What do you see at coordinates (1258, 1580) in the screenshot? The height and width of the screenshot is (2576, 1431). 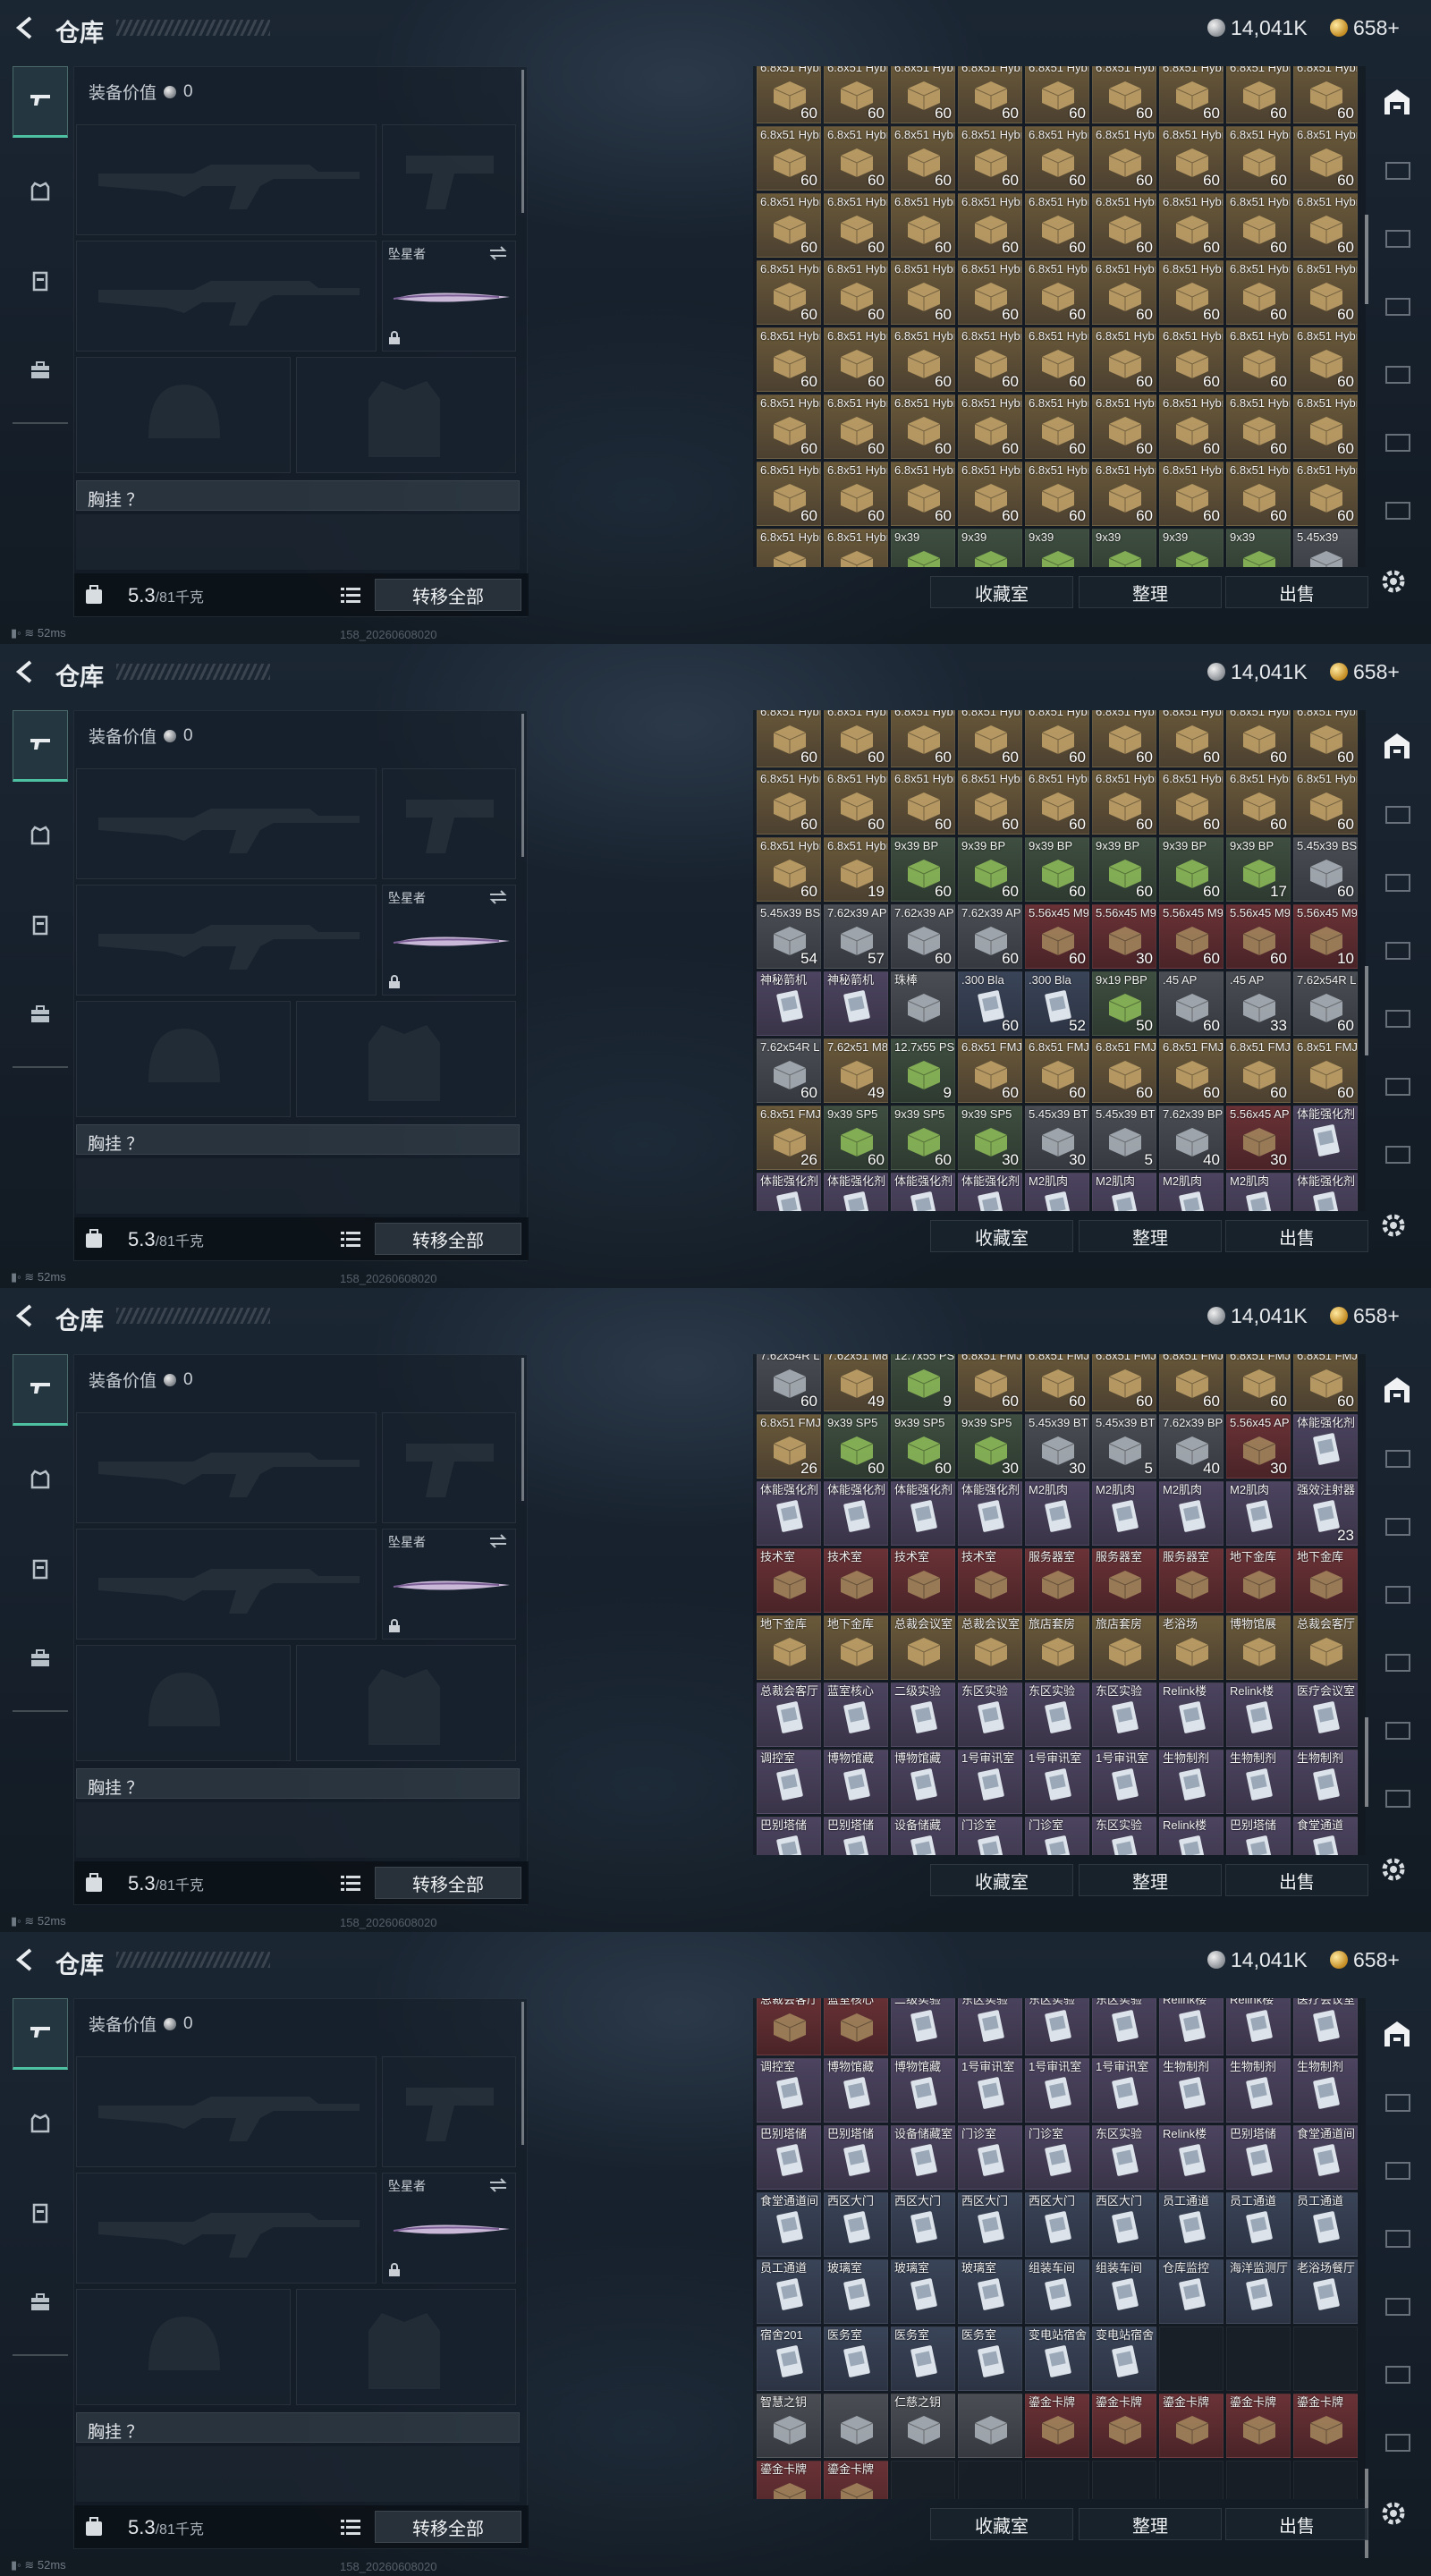 I see `inventory-item: 地下金库` at bounding box center [1258, 1580].